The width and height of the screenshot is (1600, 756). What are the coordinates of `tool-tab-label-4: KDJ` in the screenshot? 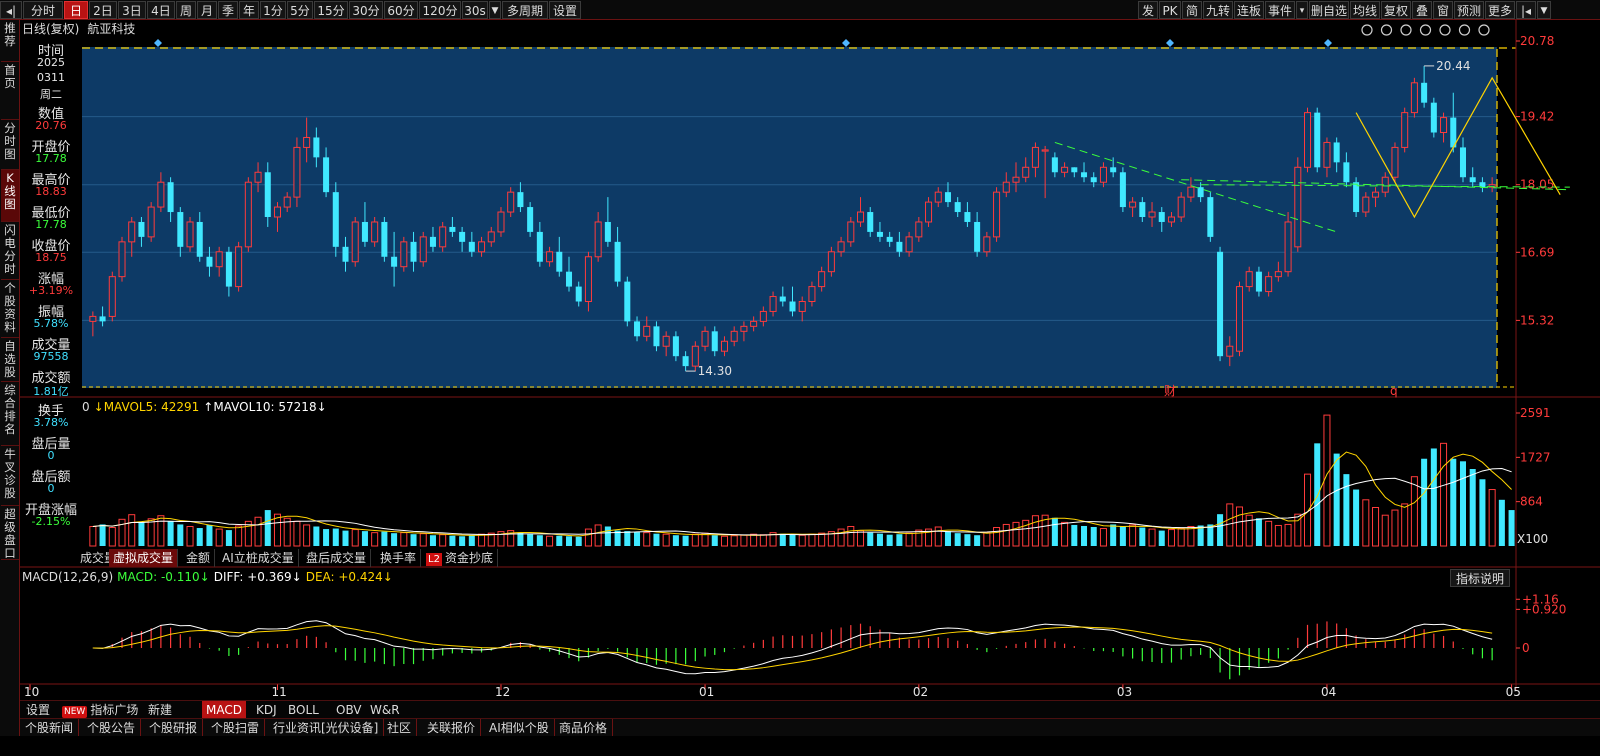 It's located at (266, 710).